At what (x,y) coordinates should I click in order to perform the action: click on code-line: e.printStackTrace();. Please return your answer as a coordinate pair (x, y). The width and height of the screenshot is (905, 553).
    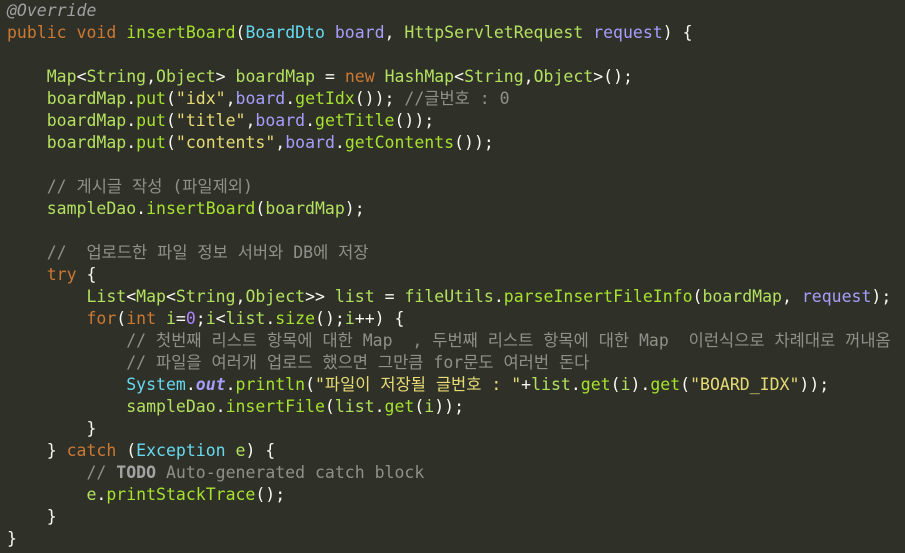
    Looking at the image, I should click on (146, 495).